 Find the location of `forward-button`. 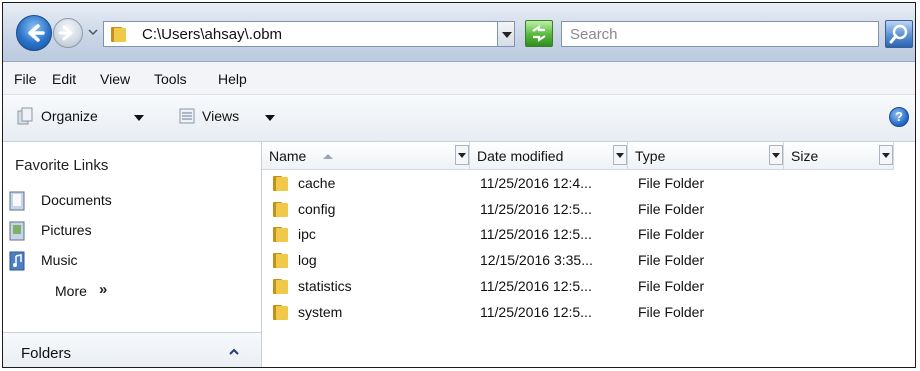

forward-button is located at coordinates (68, 33).